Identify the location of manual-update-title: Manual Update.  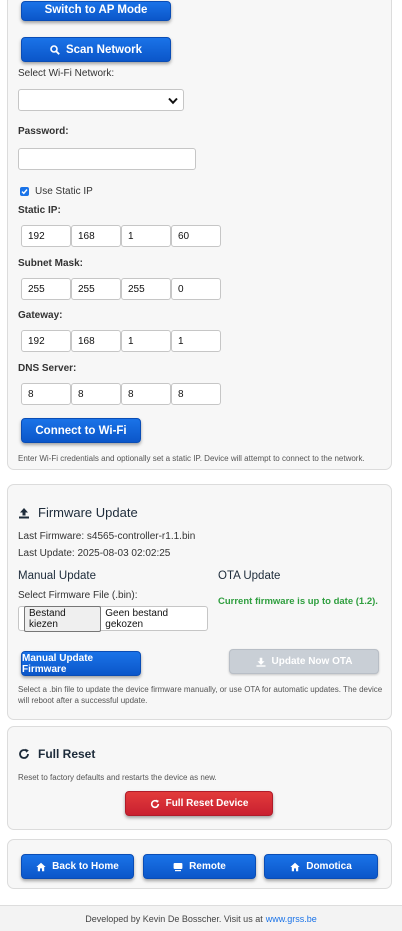
(57, 576).